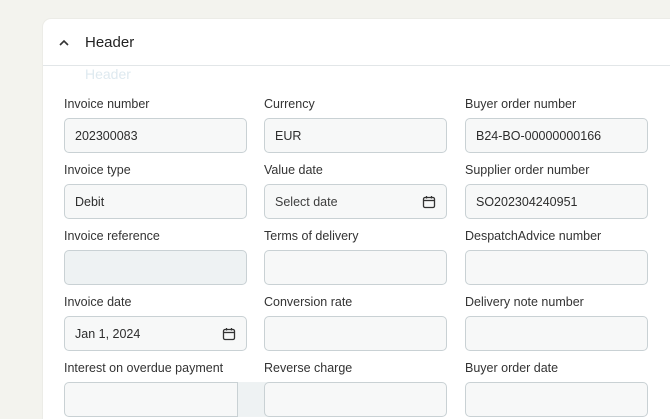  What do you see at coordinates (308, 368) in the screenshot?
I see `reverse-charge-label: Reverse charge` at bounding box center [308, 368].